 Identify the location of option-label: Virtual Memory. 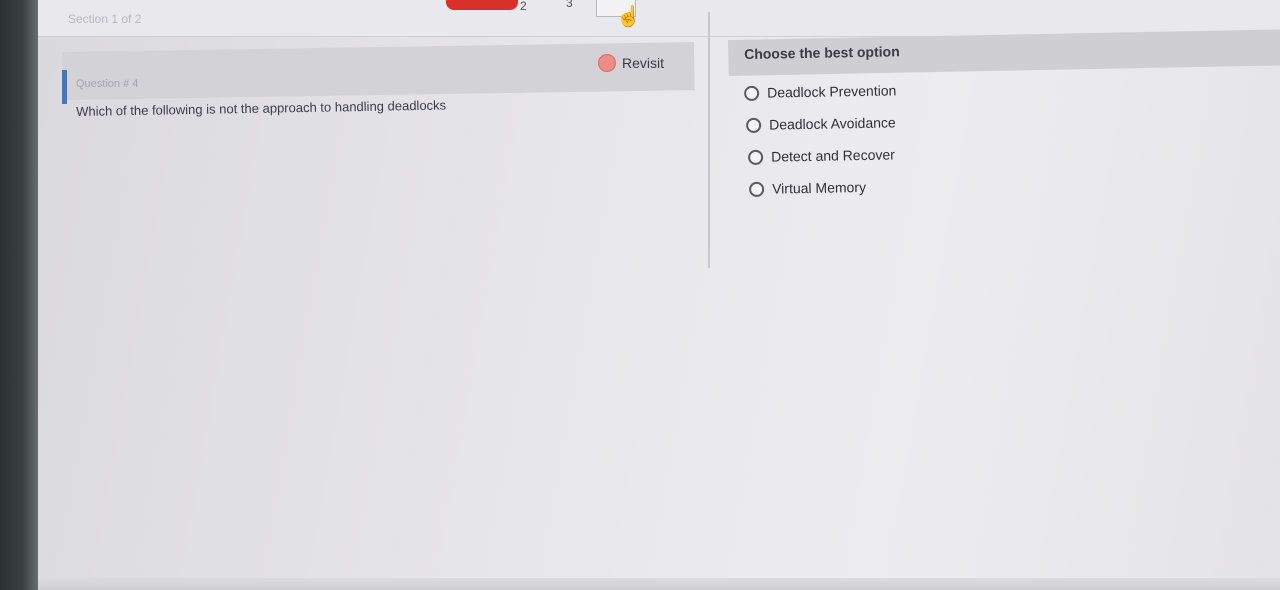
(819, 187).